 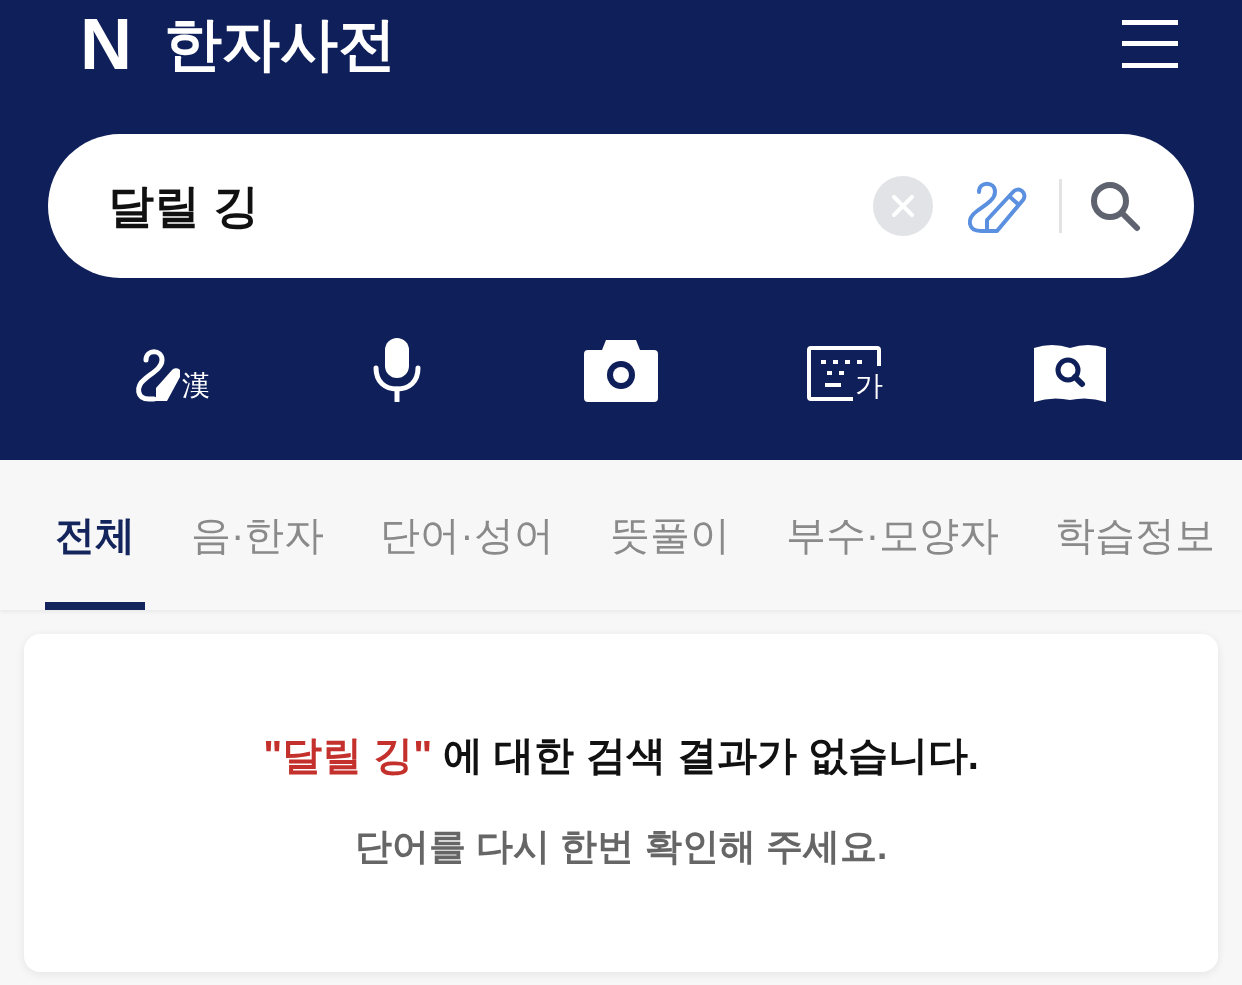 I want to click on close-icon, so click(x=903, y=206).